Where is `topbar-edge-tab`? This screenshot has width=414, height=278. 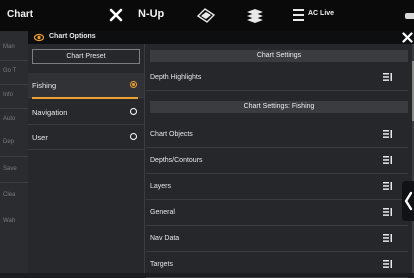
topbar-edge-tab is located at coordinates (409, 16).